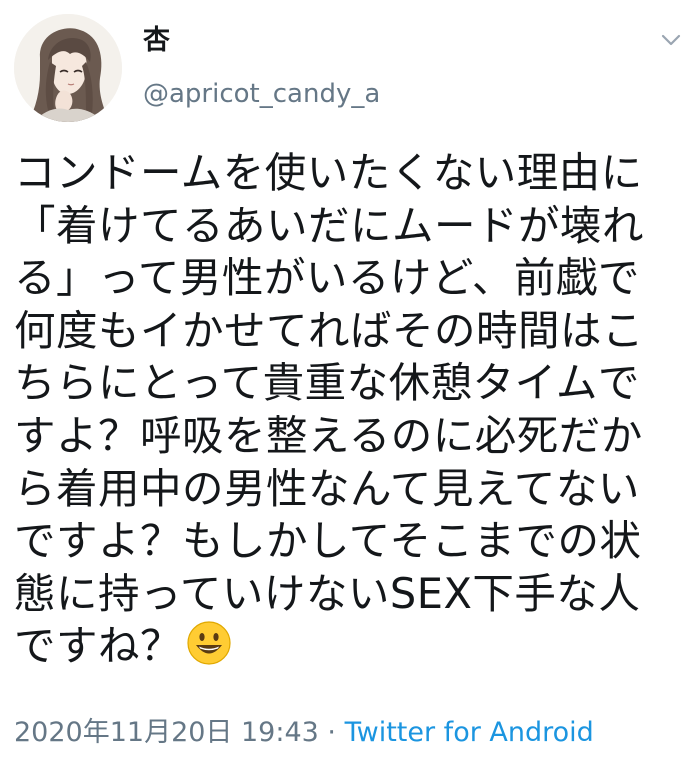 The image size is (693, 757). I want to click on avatar, so click(68, 68).